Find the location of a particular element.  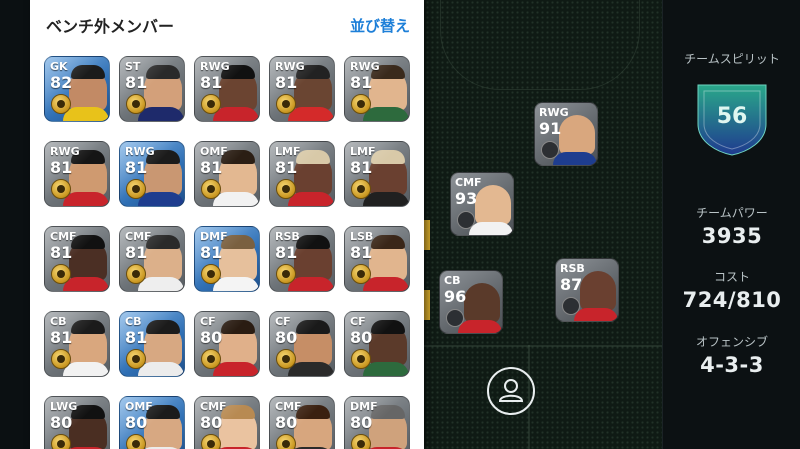

formation-value: 4-3-3 is located at coordinates (732, 365).